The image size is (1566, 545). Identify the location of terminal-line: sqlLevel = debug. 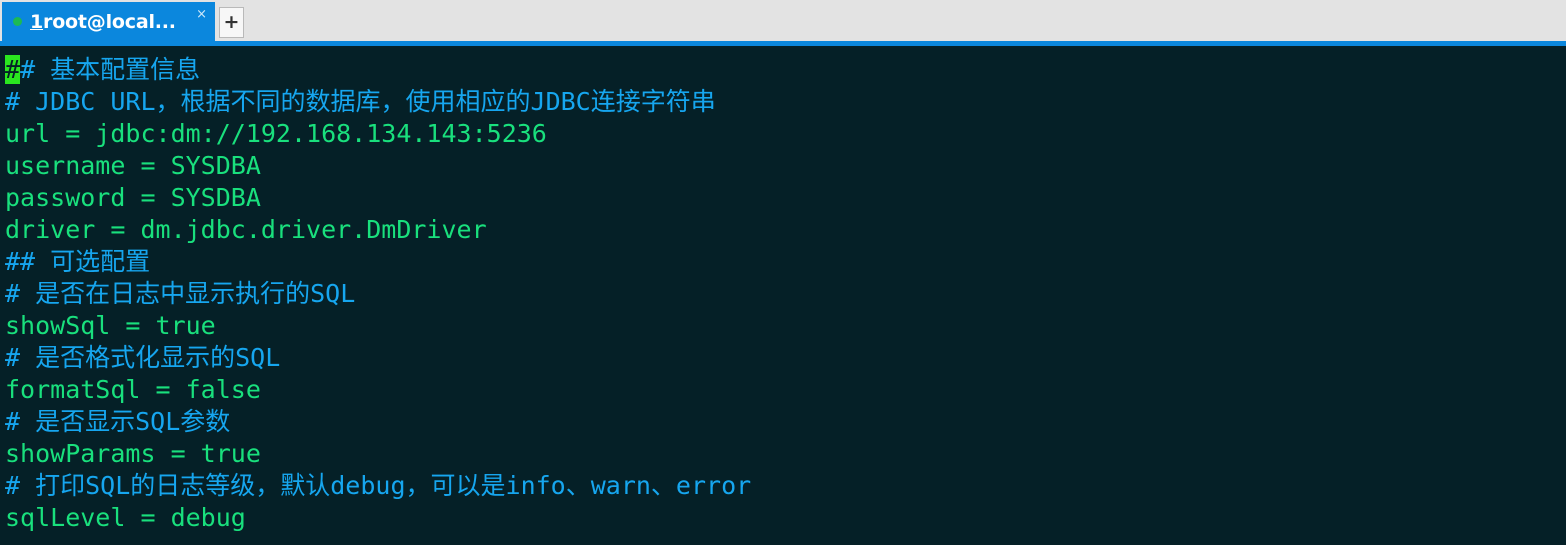
(785, 518).